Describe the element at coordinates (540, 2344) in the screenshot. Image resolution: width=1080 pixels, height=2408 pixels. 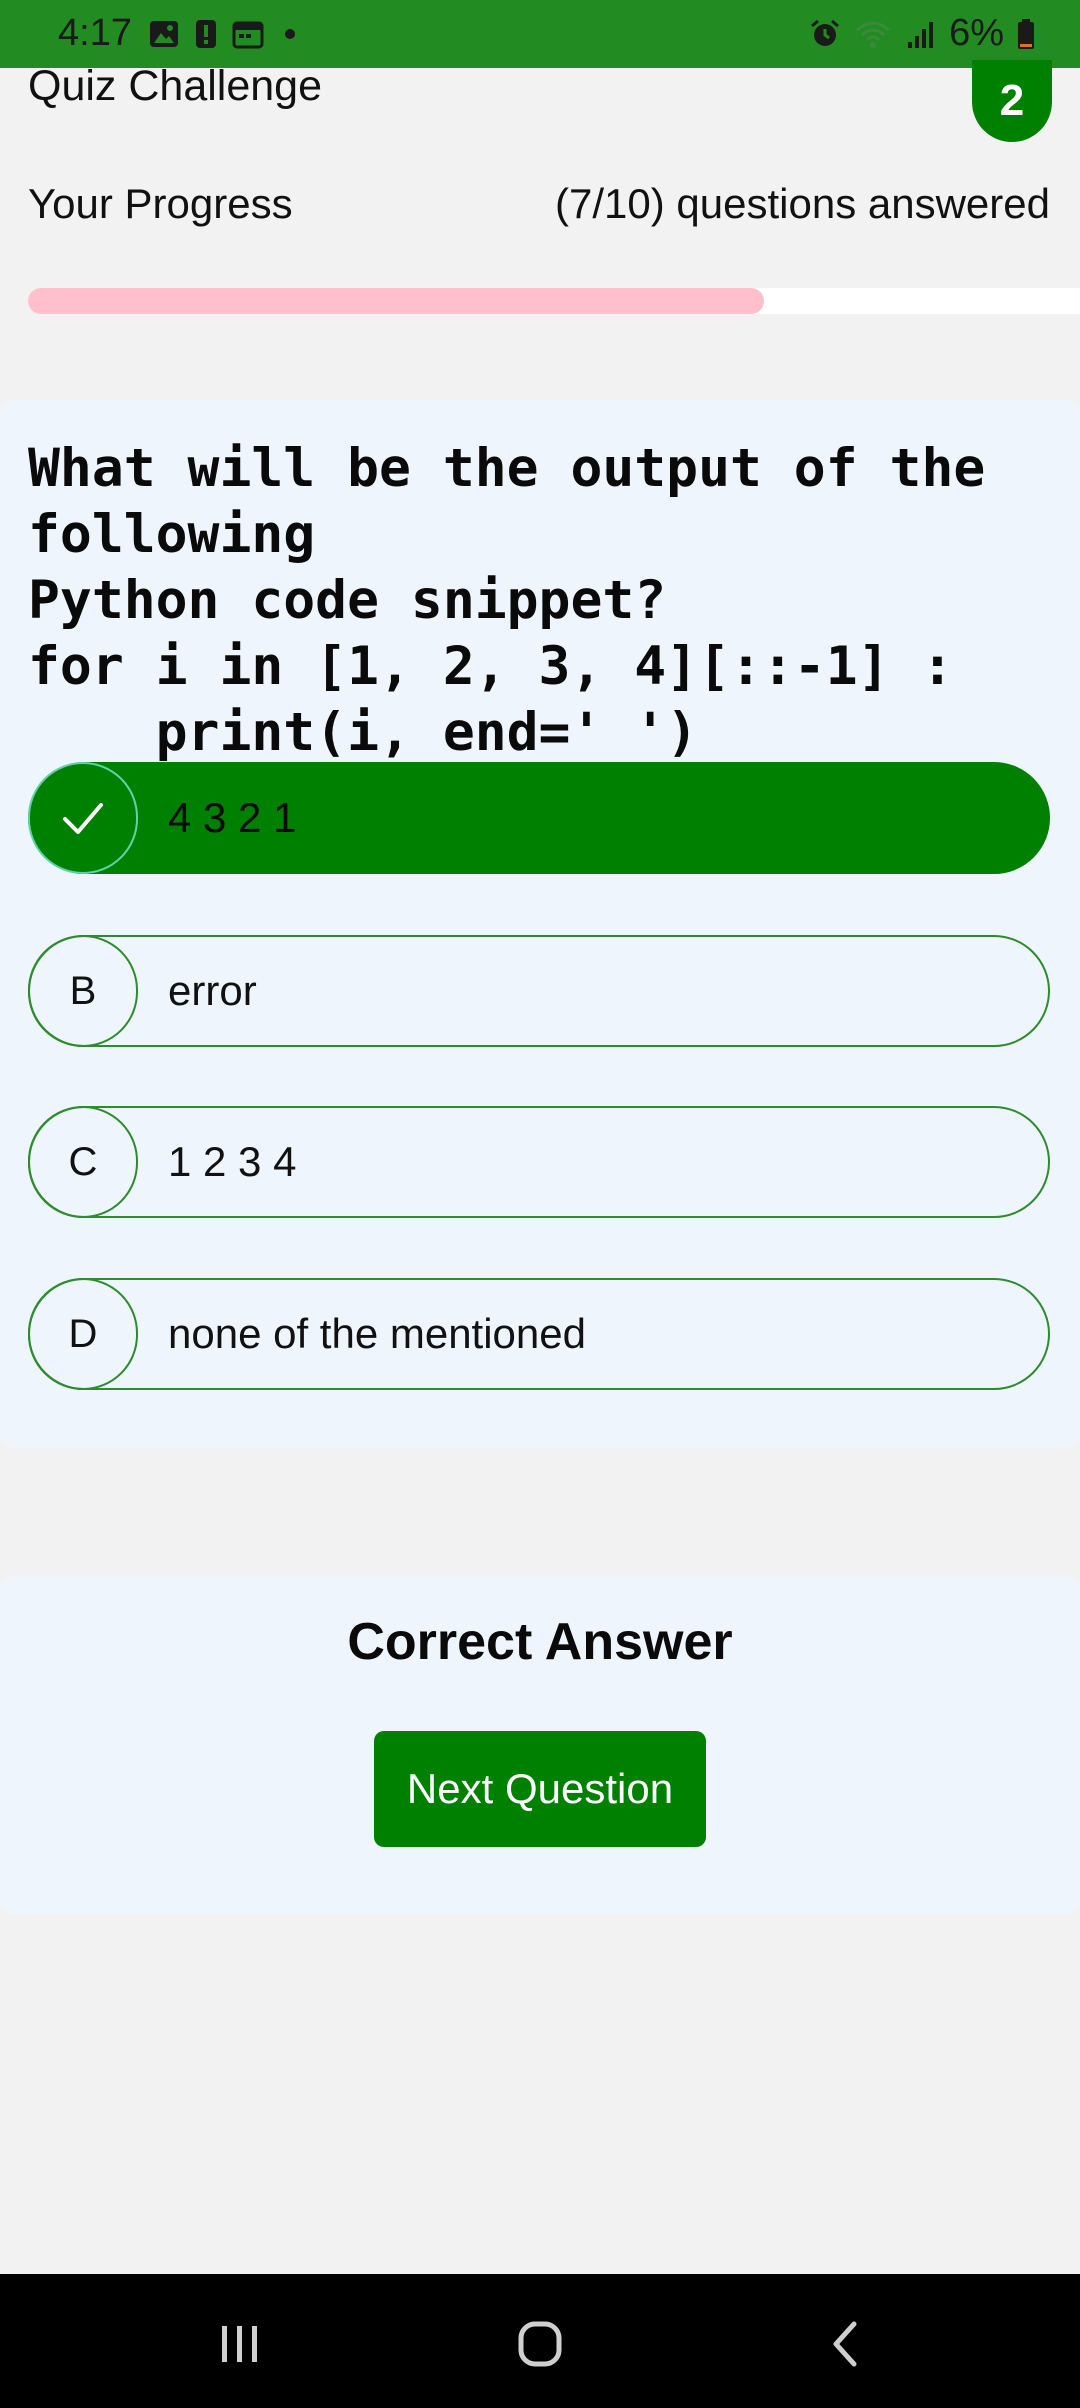
I see `home-icon` at that location.